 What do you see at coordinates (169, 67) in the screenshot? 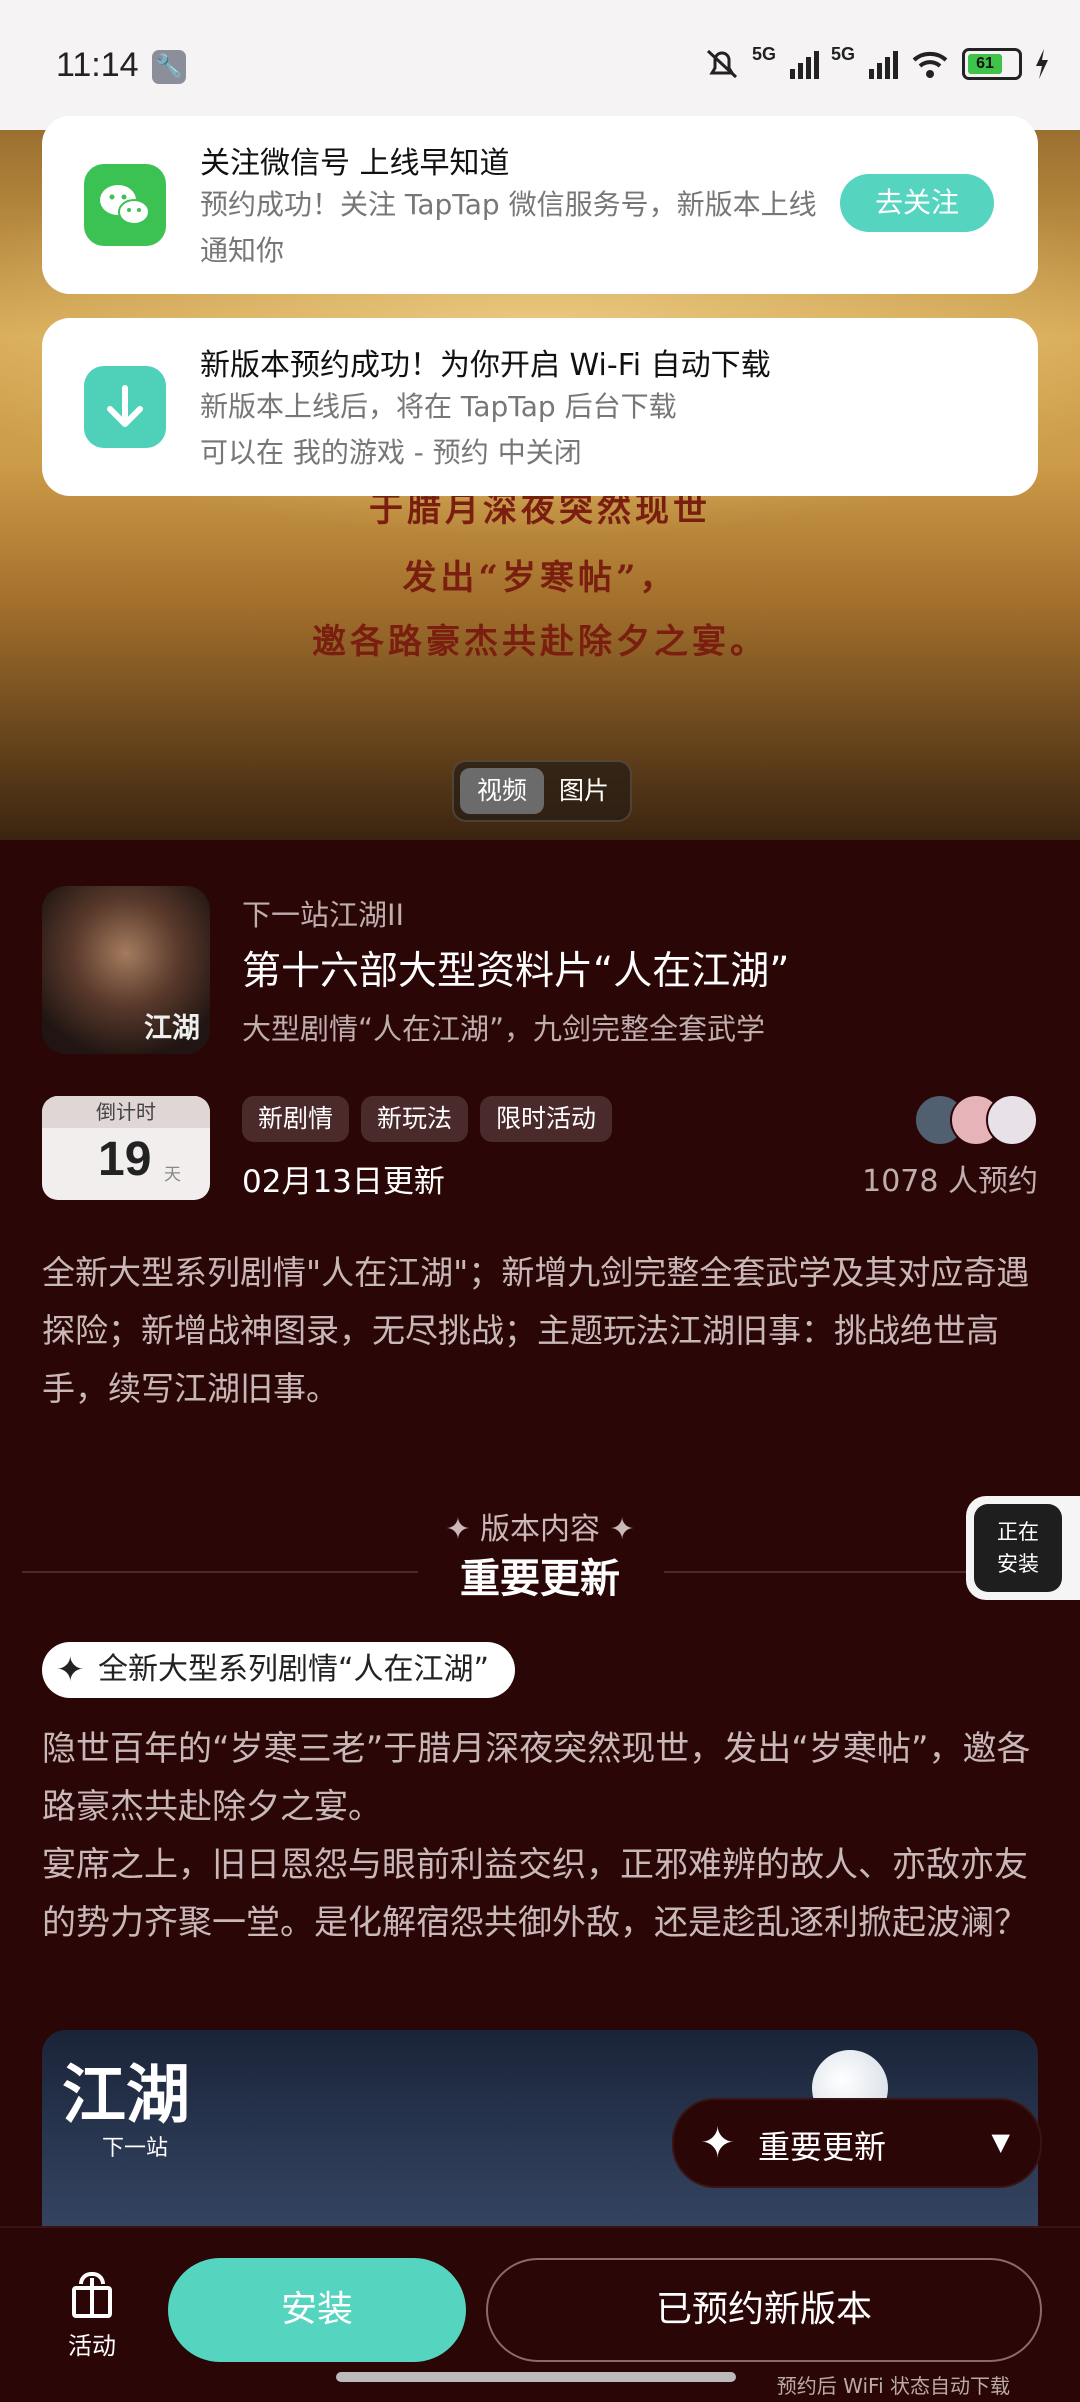
I see `wrench-icon: 🔧` at bounding box center [169, 67].